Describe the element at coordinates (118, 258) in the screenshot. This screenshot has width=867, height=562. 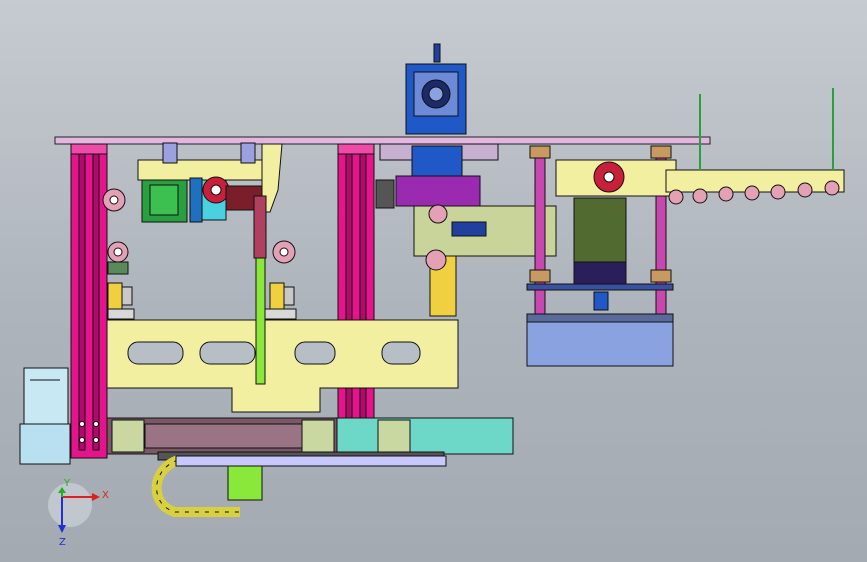
I see `left-pulley-lower` at that location.